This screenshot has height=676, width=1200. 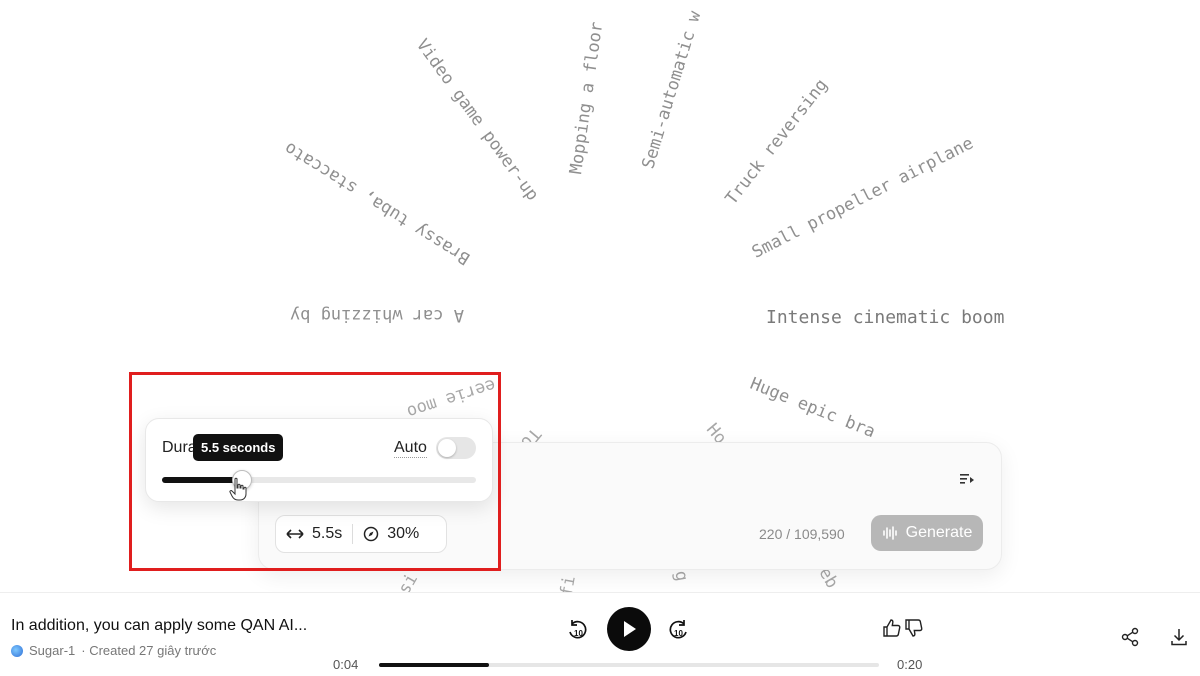 I want to click on forward-10-icon: 10, so click(x=679, y=630).